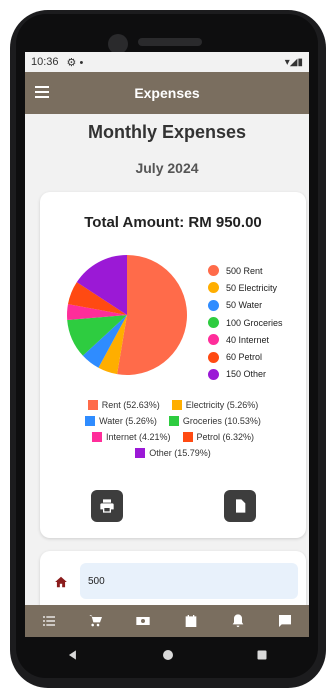  I want to click on legend-right-label: 500 Rent, so click(244, 270).